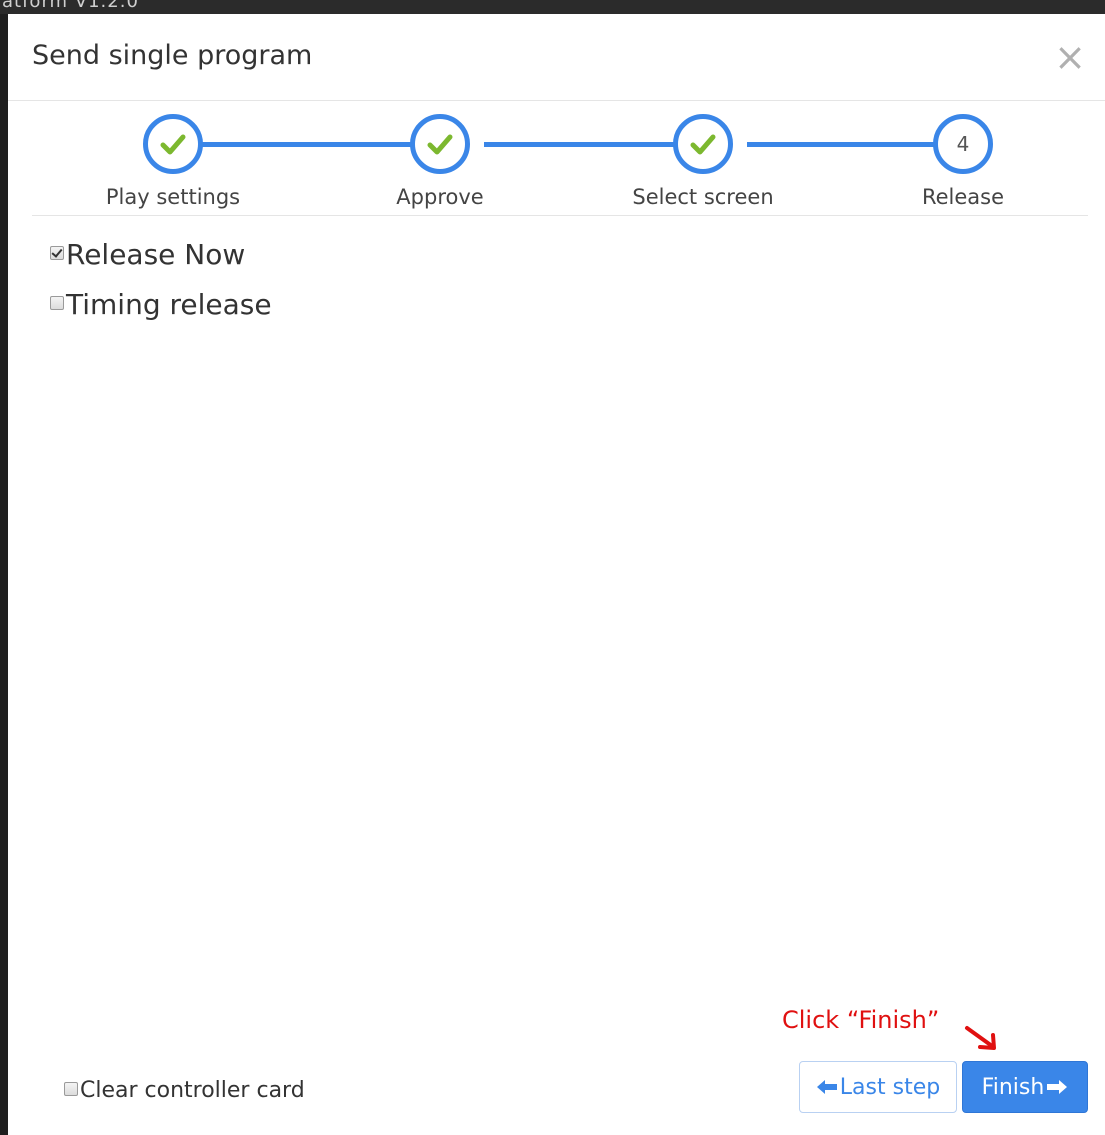 This screenshot has width=1105, height=1135. What do you see at coordinates (70, 6) in the screenshot?
I see `background-window-title: atform V1.2.0` at bounding box center [70, 6].